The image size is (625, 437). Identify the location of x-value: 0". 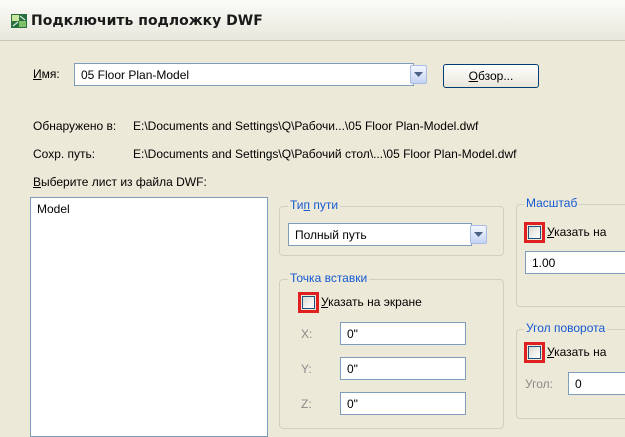
(352, 334).